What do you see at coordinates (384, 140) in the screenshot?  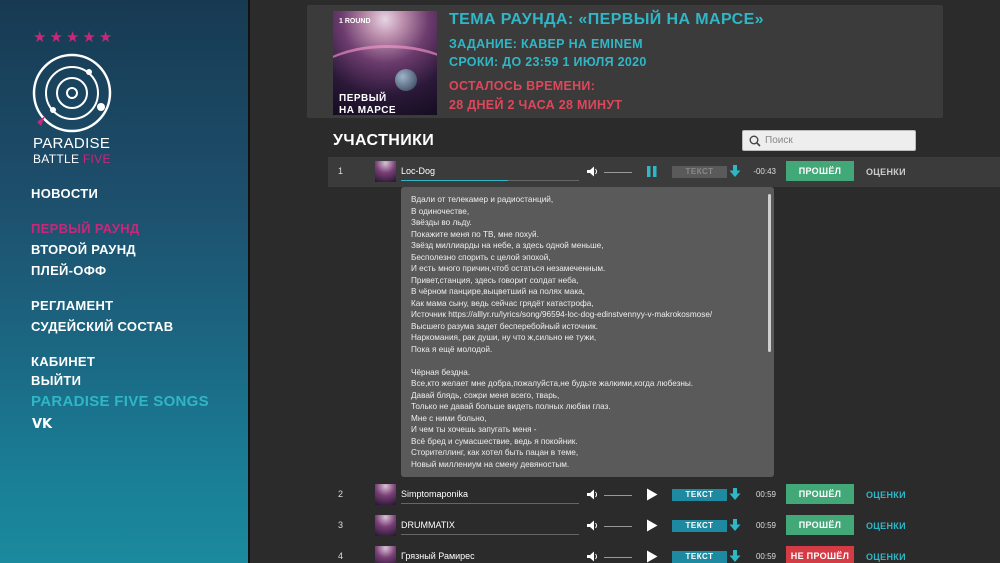 I see `participants-title: УЧАСТНИКИ` at bounding box center [384, 140].